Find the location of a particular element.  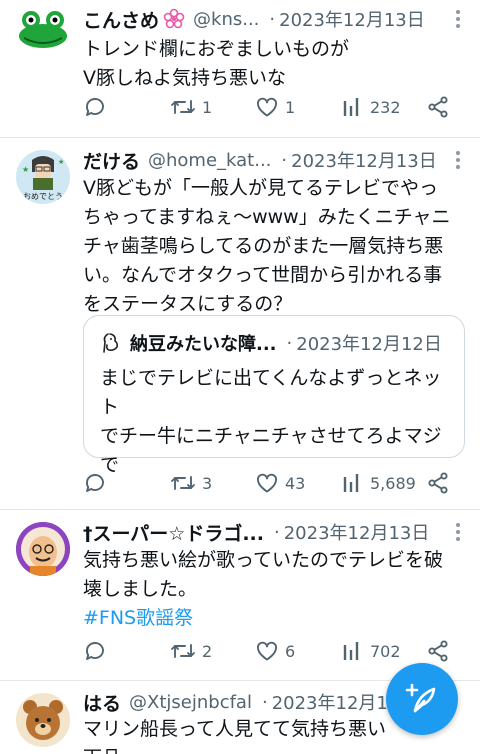

views-button: 232 is located at coordinates (371, 107).